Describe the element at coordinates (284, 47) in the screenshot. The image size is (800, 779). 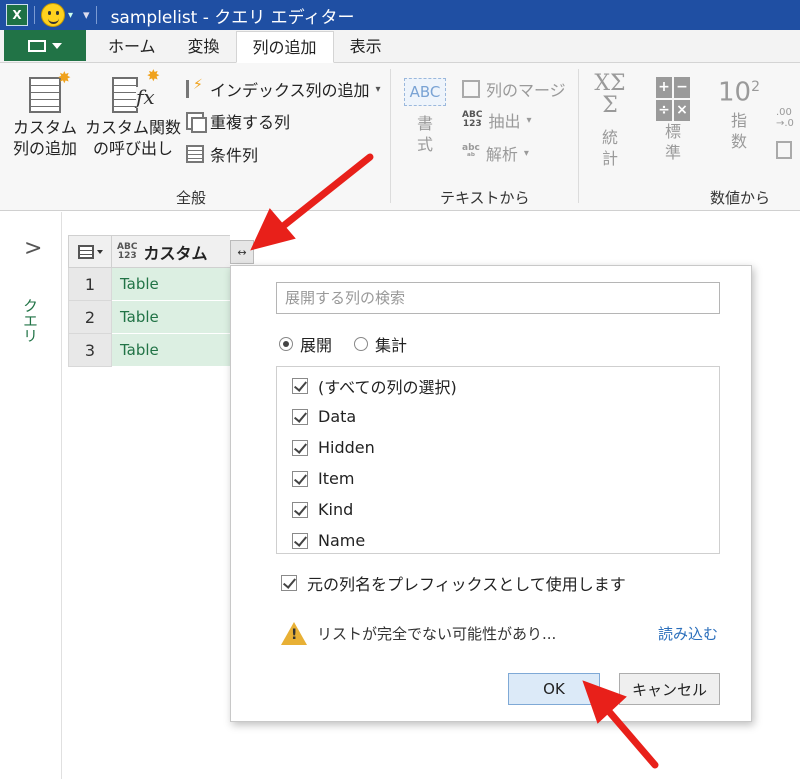
I see `tab-add-column: 列の追加` at that location.